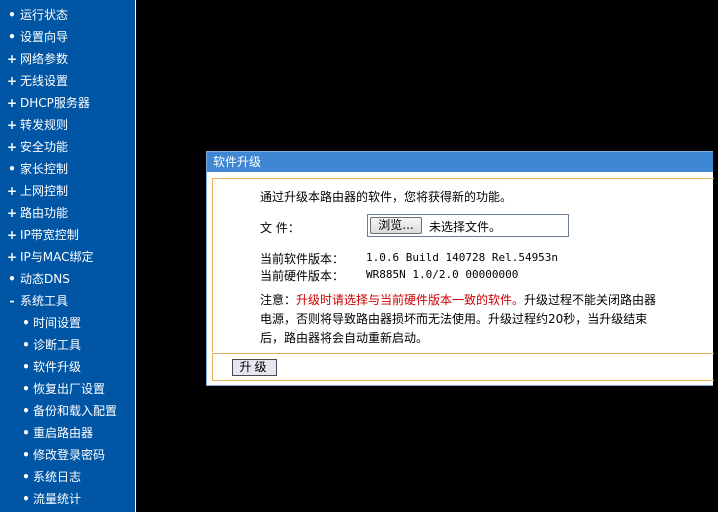 The height and width of the screenshot is (512, 718). I want to click on nav-item: + 无线设置, so click(34, 81).